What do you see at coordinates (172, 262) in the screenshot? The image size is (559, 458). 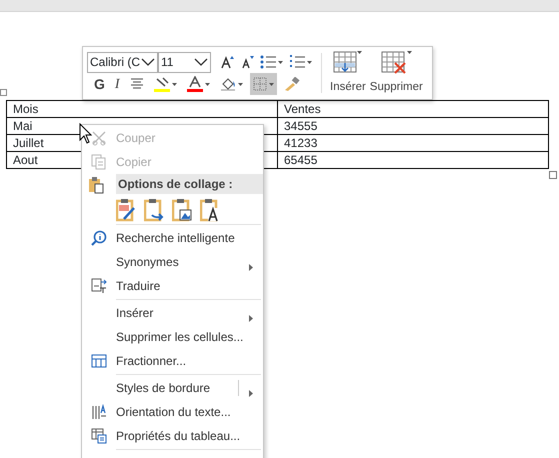 I see `menu-item: Synonymes` at bounding box center [172, 262].